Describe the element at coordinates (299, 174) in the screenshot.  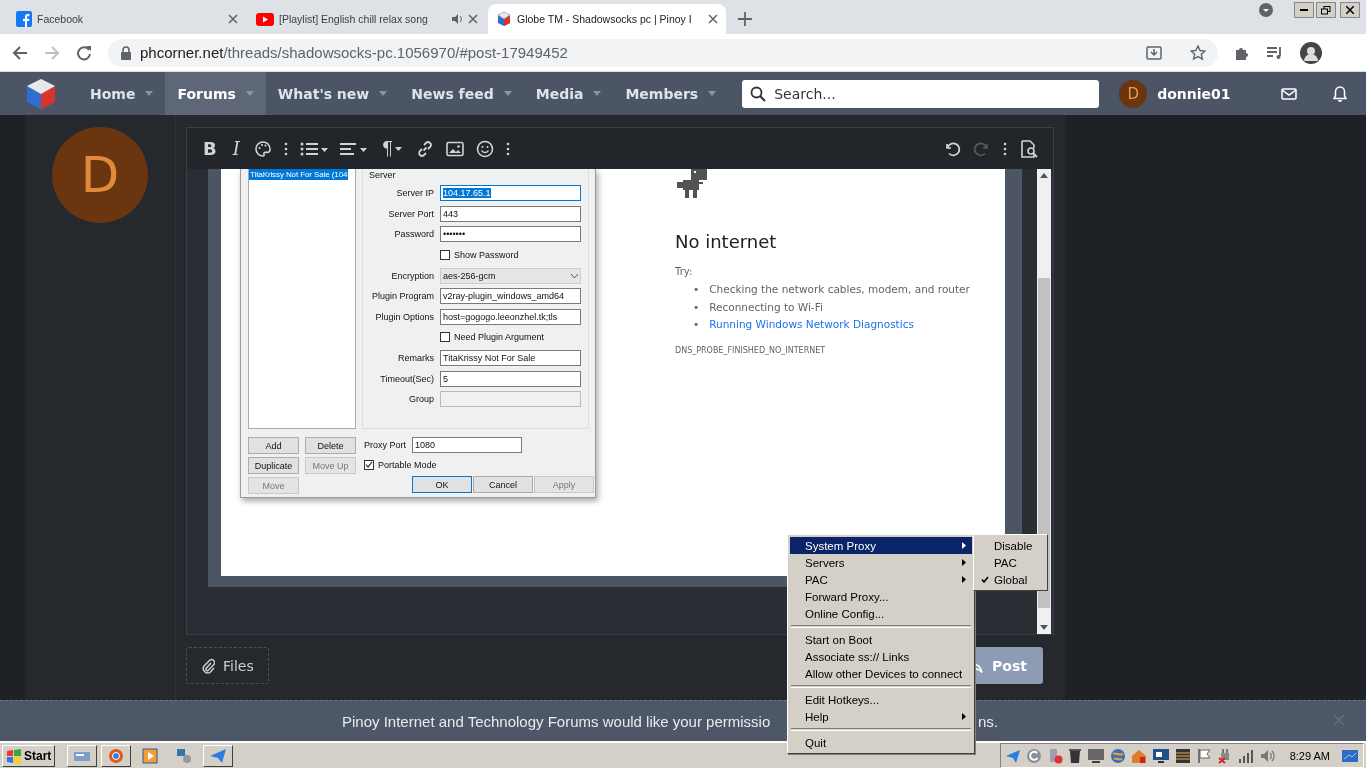
I see `server-list-item: TitaKrissy Not For Sale (104` at that location.